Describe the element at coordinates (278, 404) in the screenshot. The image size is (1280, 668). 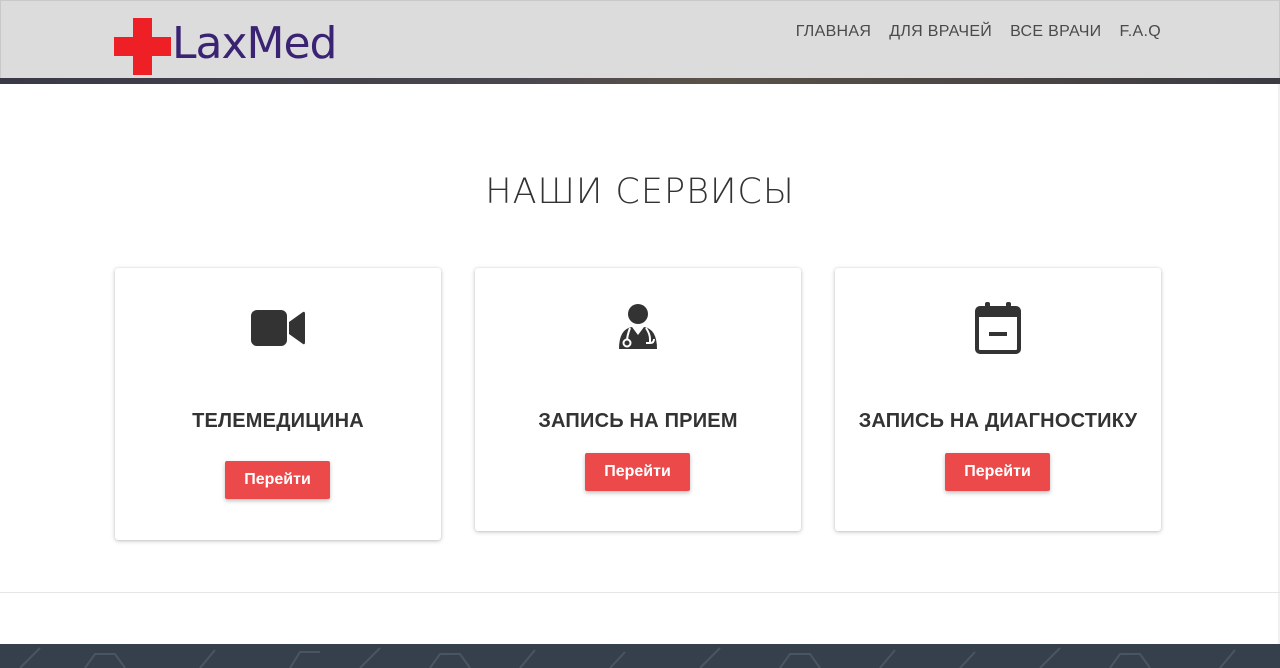
I see `service-card-telemedicine: ТЕЛЕМЕДИЦИНА Перейти` at that location.